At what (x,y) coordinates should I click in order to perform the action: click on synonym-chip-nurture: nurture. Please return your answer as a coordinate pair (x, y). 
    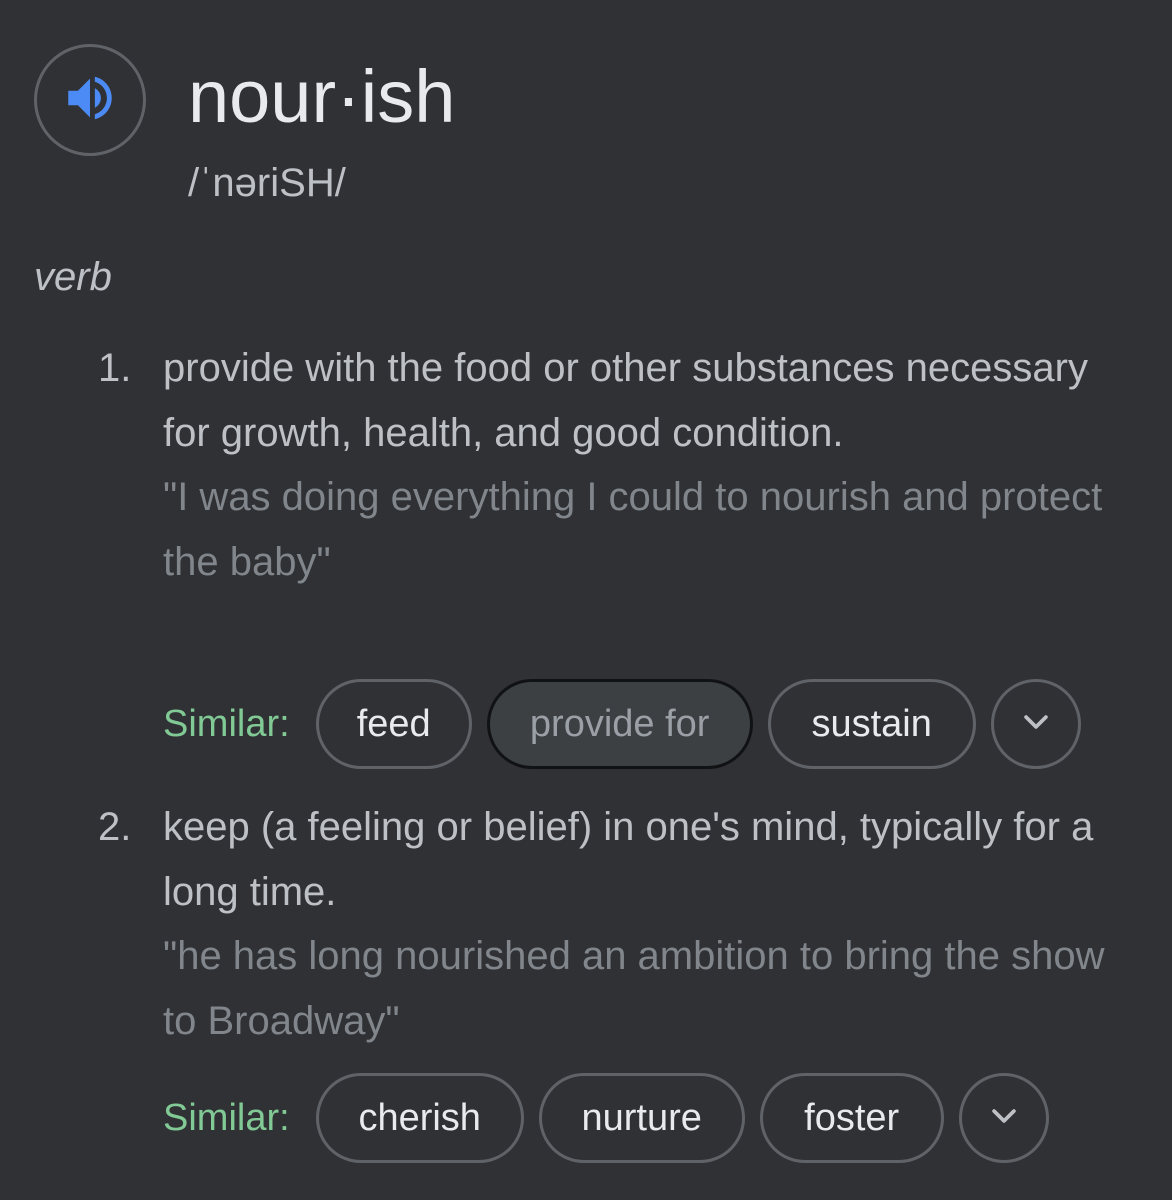
    Looking at the image, I should click on (641, 1118).